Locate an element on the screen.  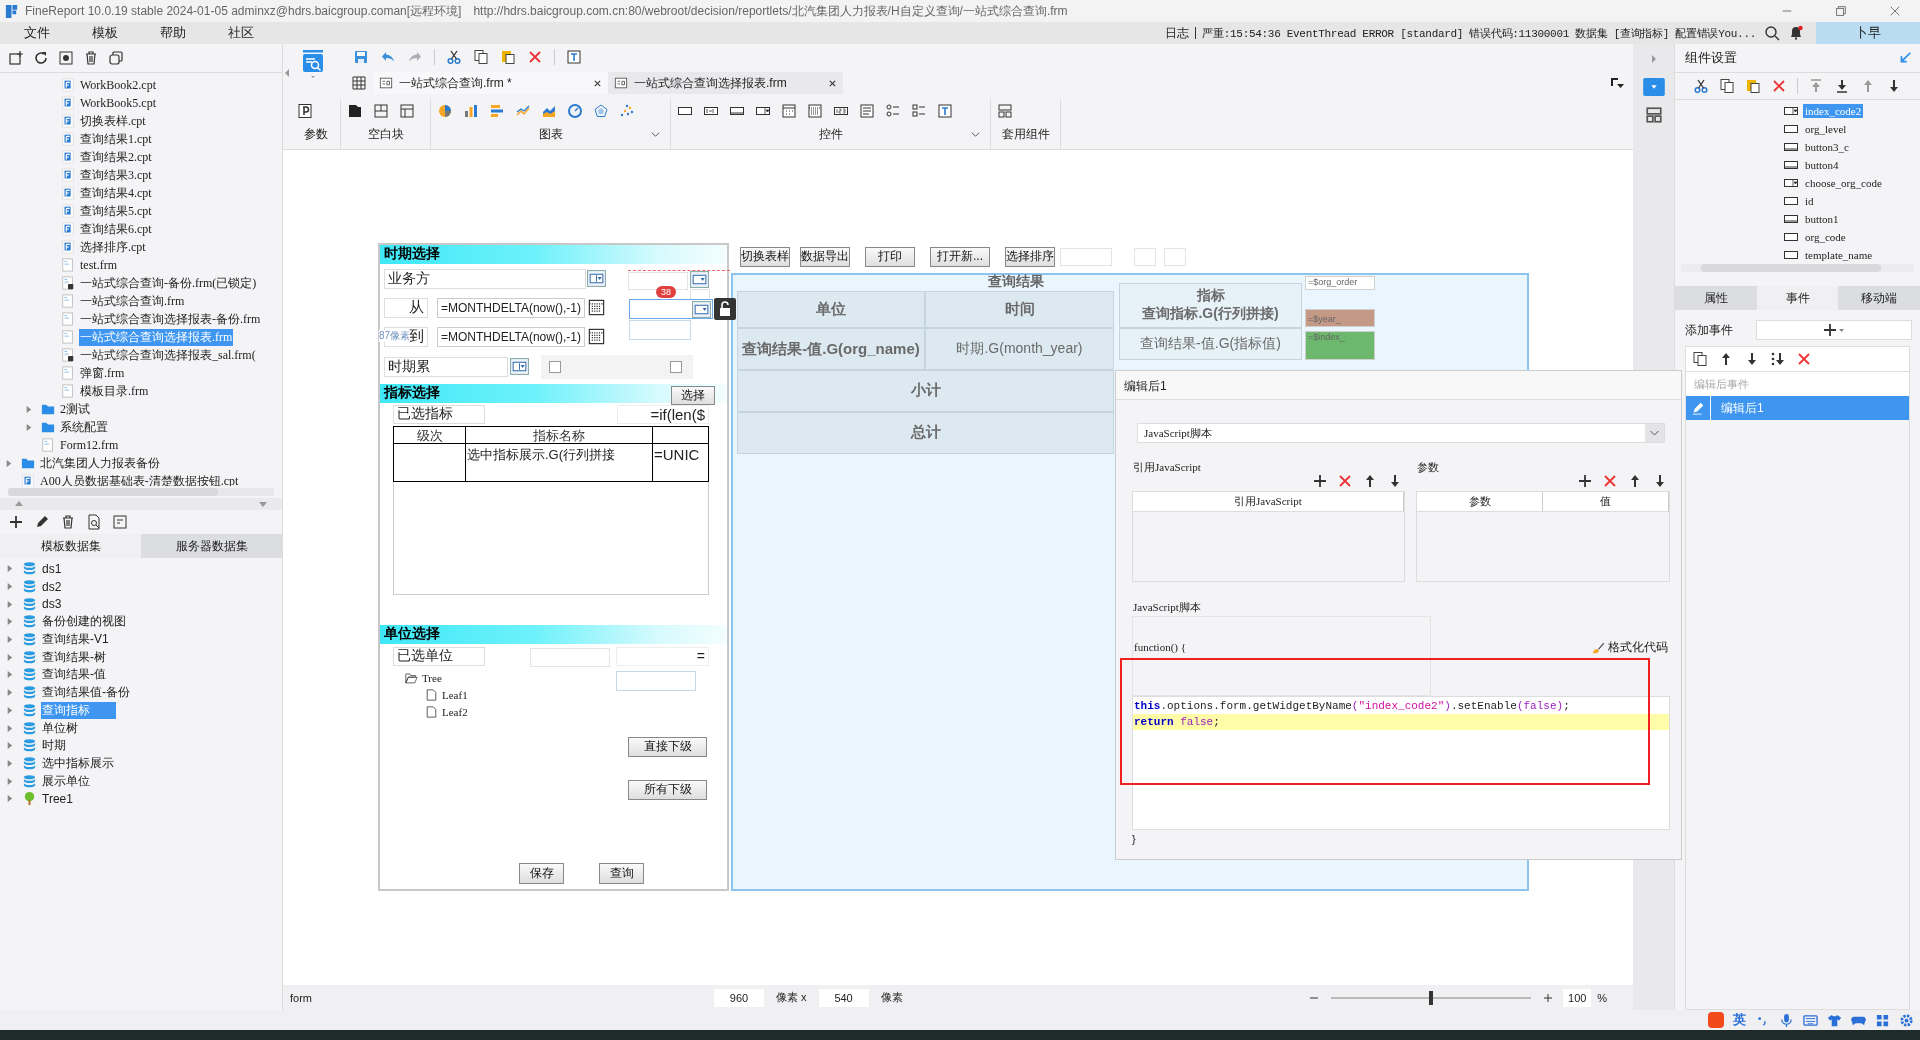
save-icon is located at coordinates (361, 57).